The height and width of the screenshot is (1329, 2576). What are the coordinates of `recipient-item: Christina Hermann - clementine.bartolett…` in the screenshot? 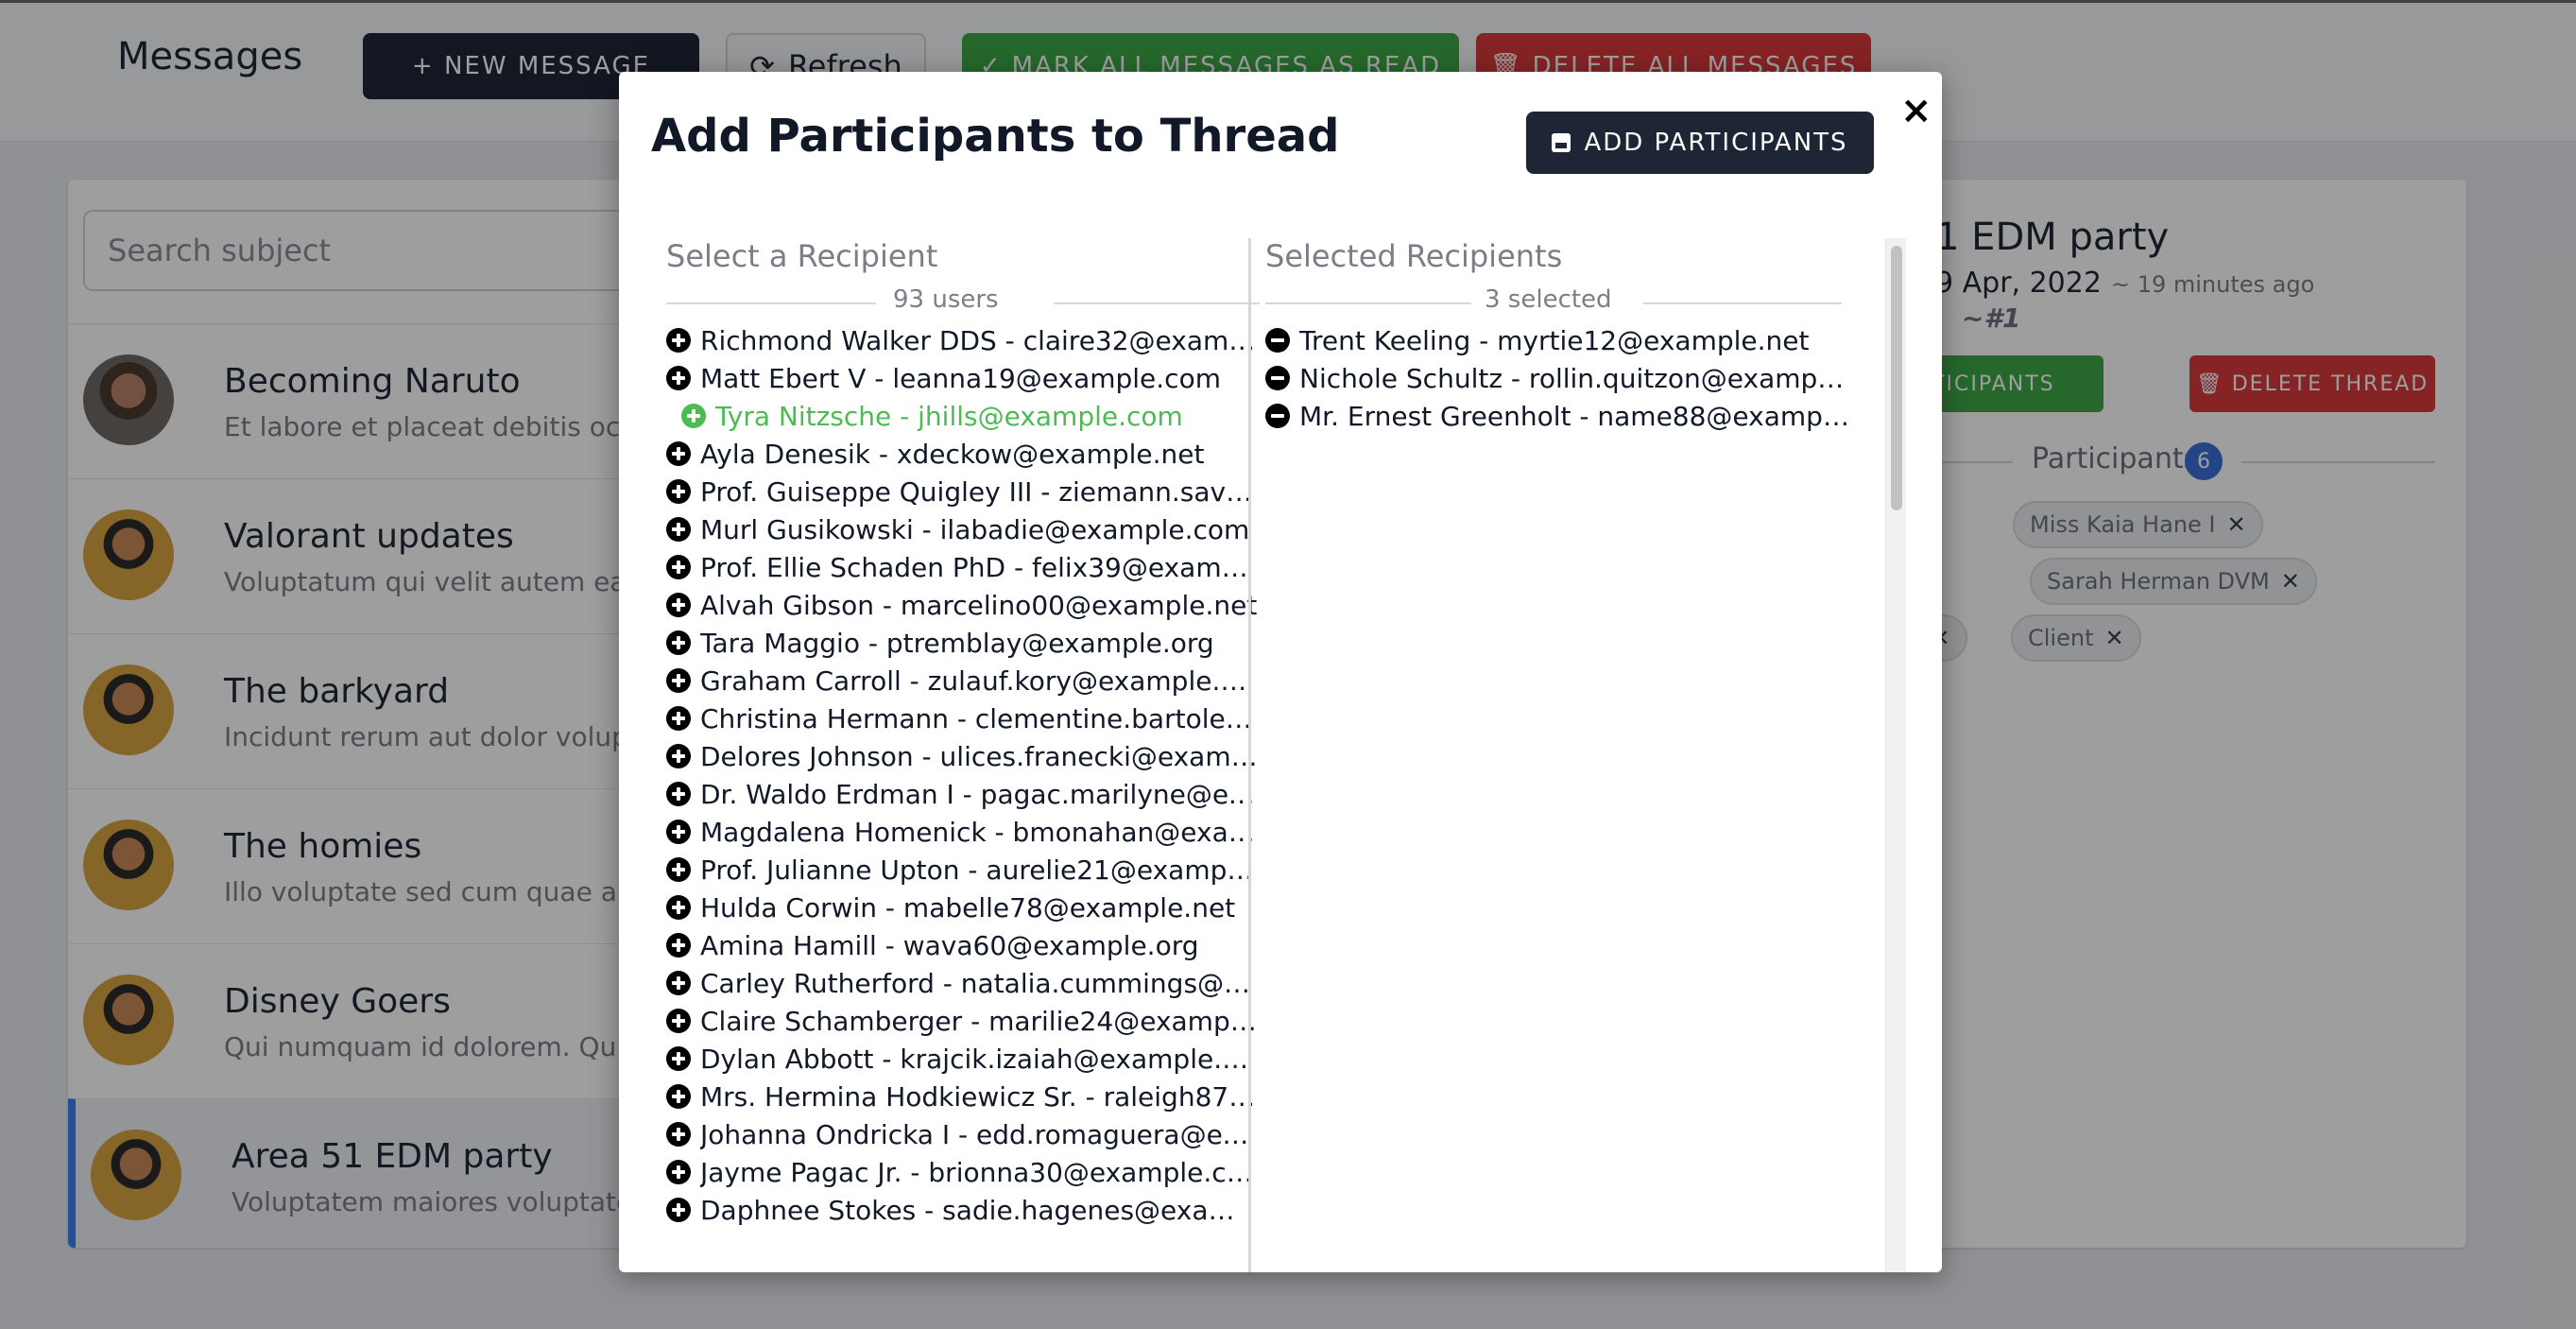 It's located at (963, 718).